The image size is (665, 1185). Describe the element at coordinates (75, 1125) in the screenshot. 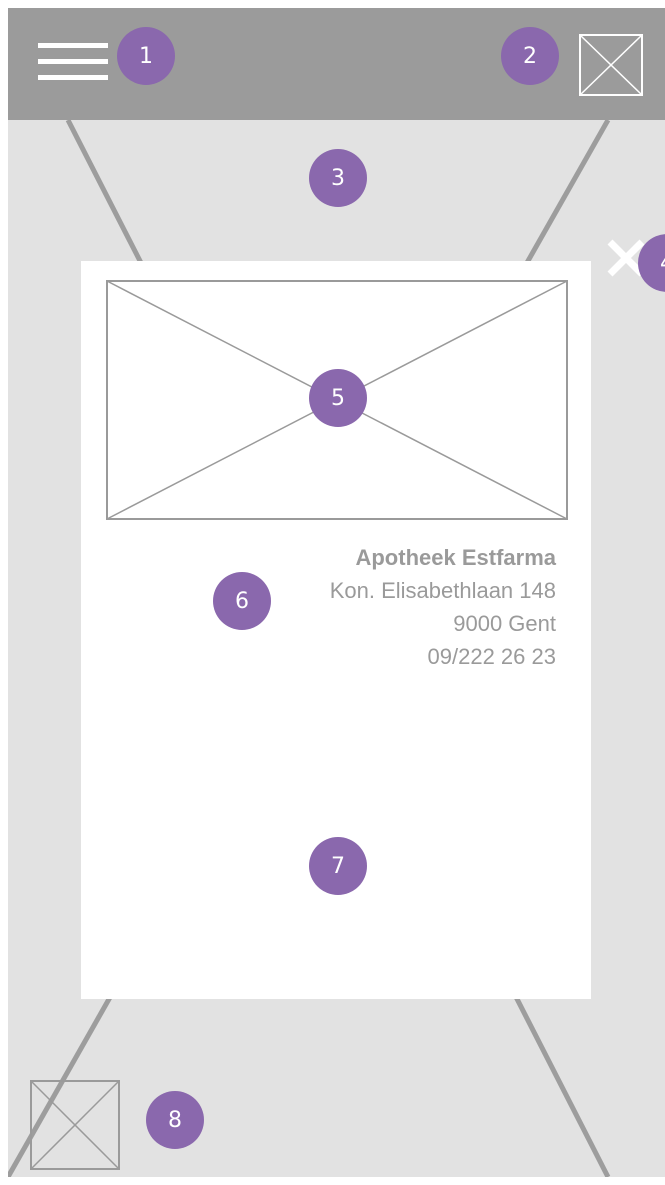

I see `footer-image-placeholder` at that location.